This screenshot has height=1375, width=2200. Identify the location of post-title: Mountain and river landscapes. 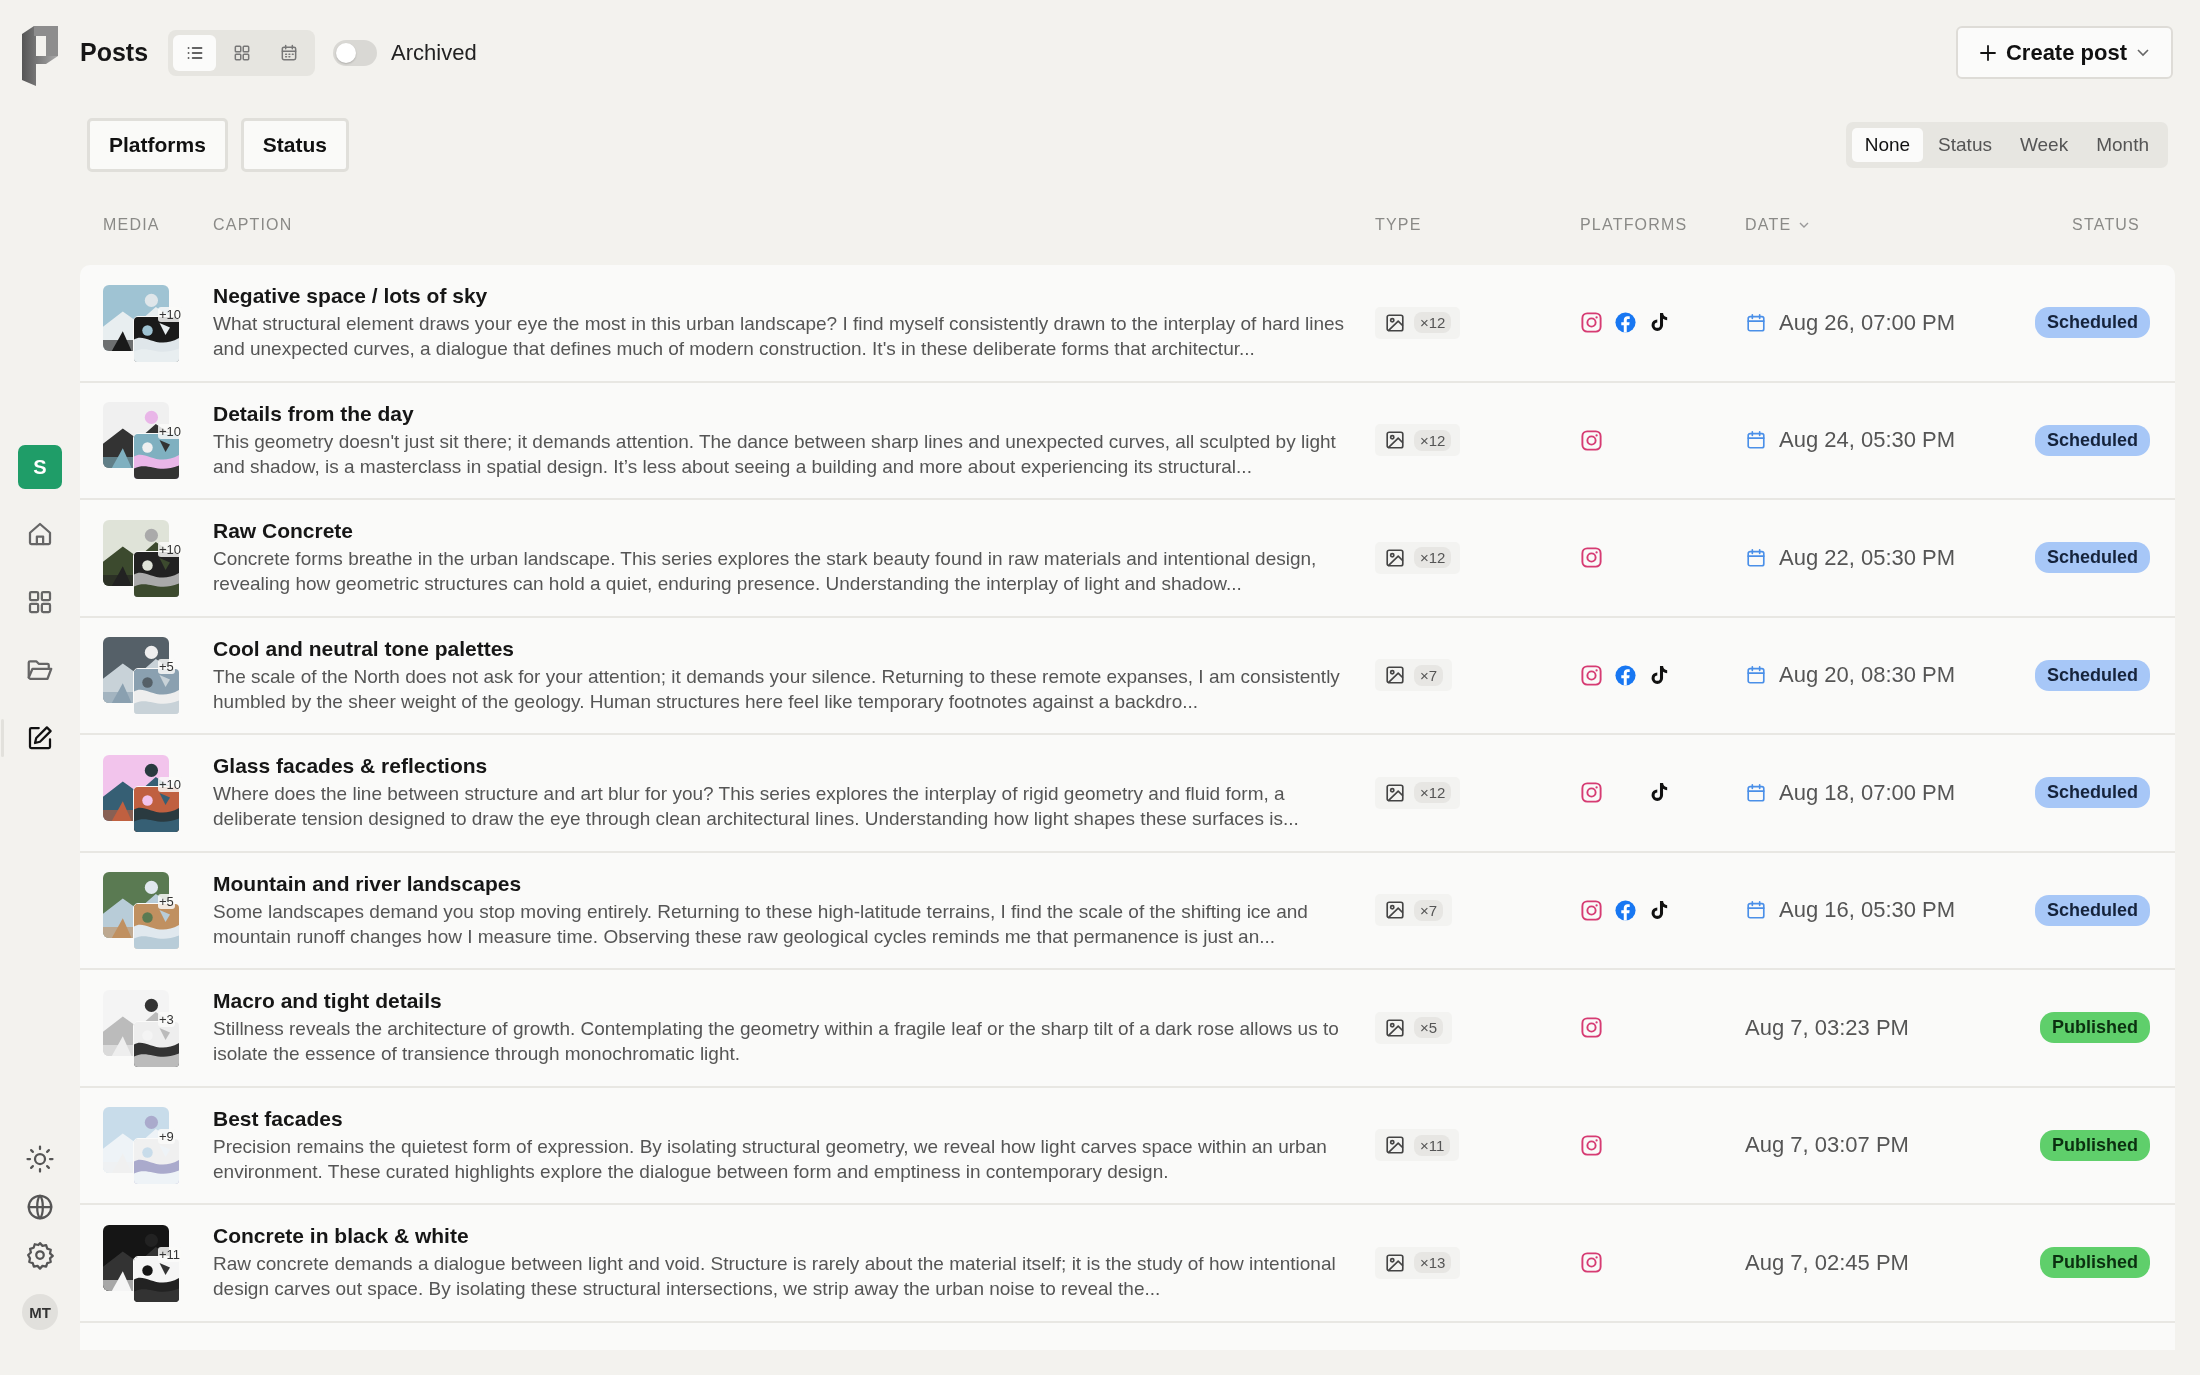
(781, 883).